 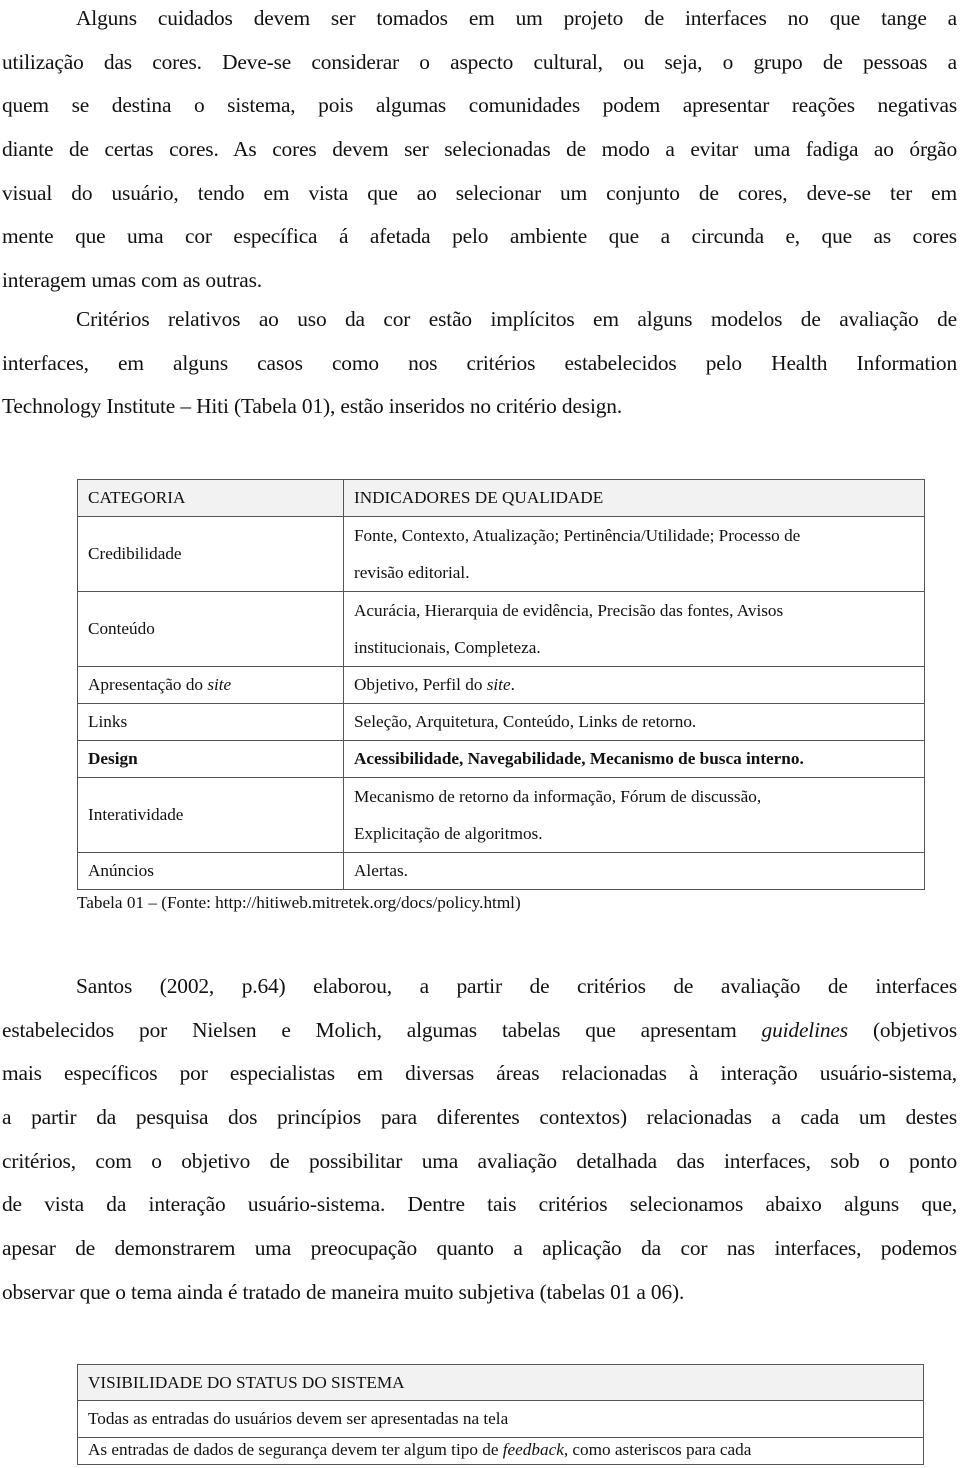 I want to click on italic-term: feedback, so click(x=533, y=1449).